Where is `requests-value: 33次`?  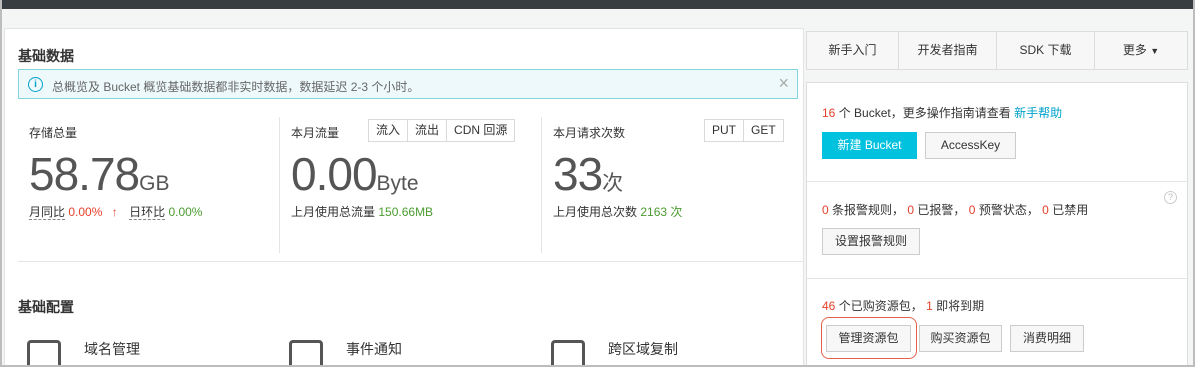
requests-value: 33次 is located at coordinates (588, 174).